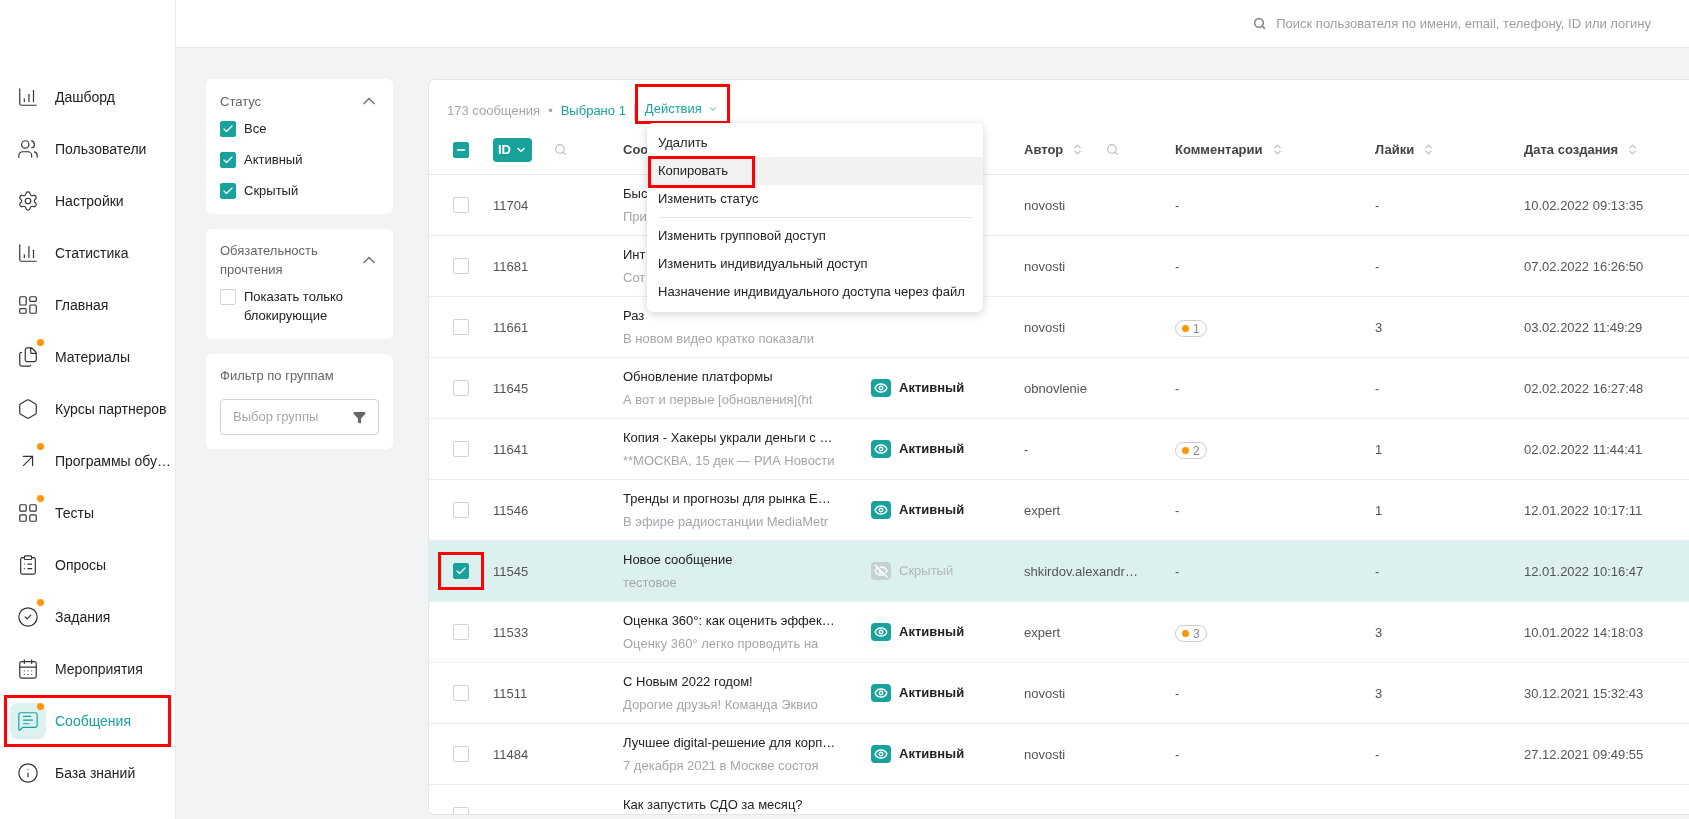  I want to click on sidebar-item: Курсы партнеров, so click(87, 409).